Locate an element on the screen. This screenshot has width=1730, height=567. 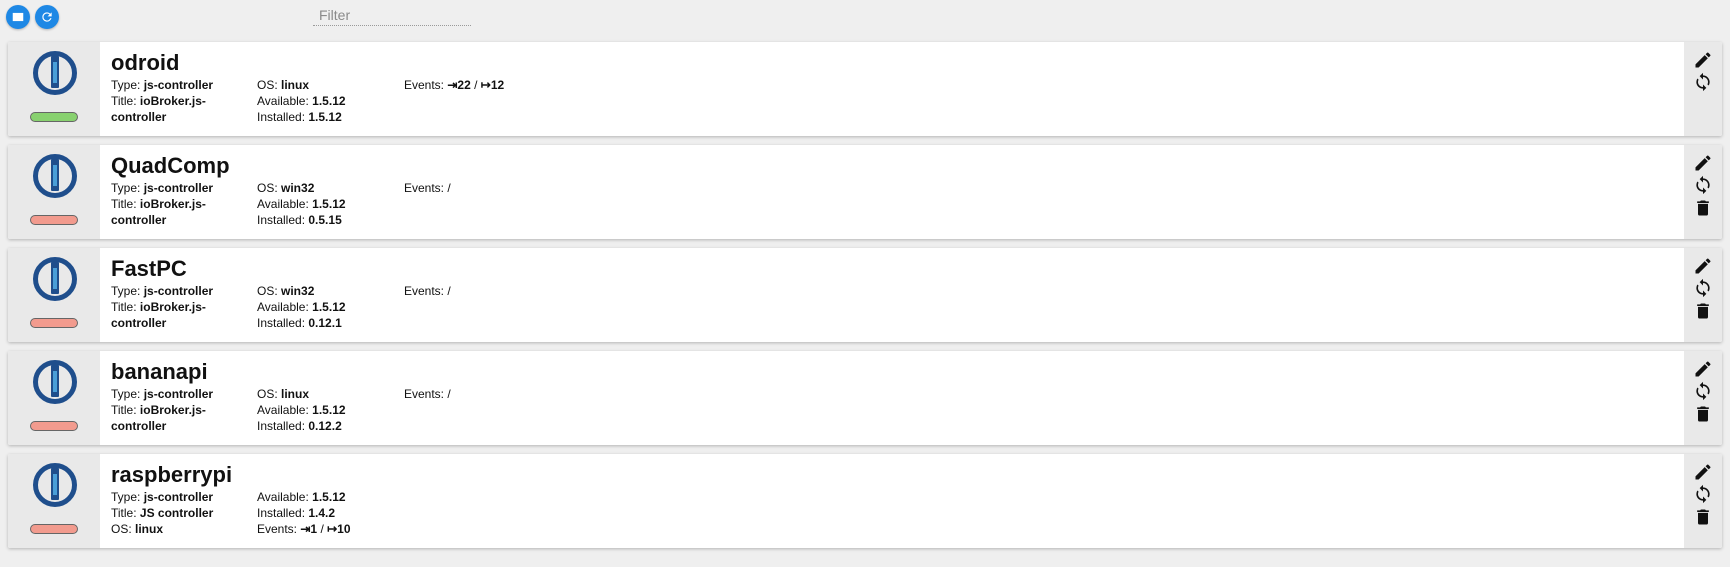
refresh-button is located at coordinates (47, 17).